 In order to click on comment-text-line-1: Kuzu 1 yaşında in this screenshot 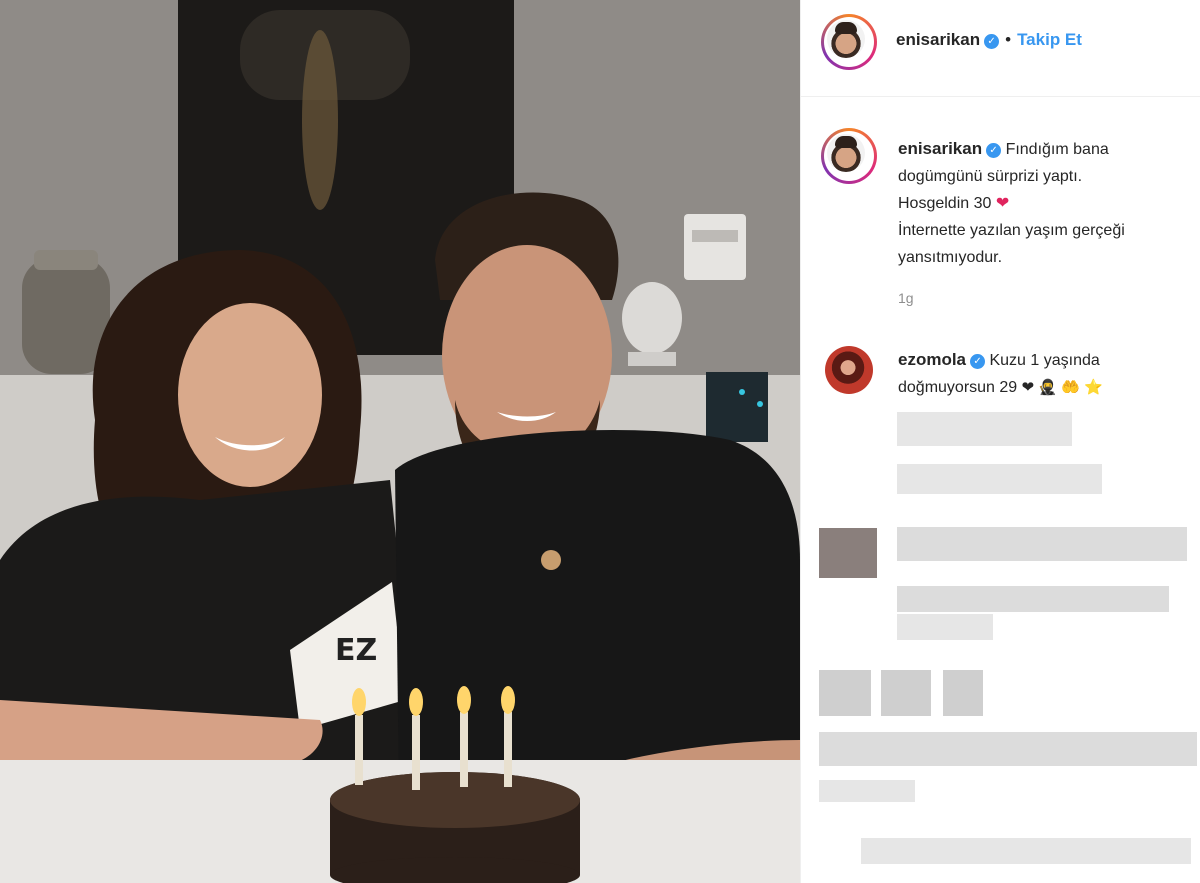, I will do `click(1044, 360)`.